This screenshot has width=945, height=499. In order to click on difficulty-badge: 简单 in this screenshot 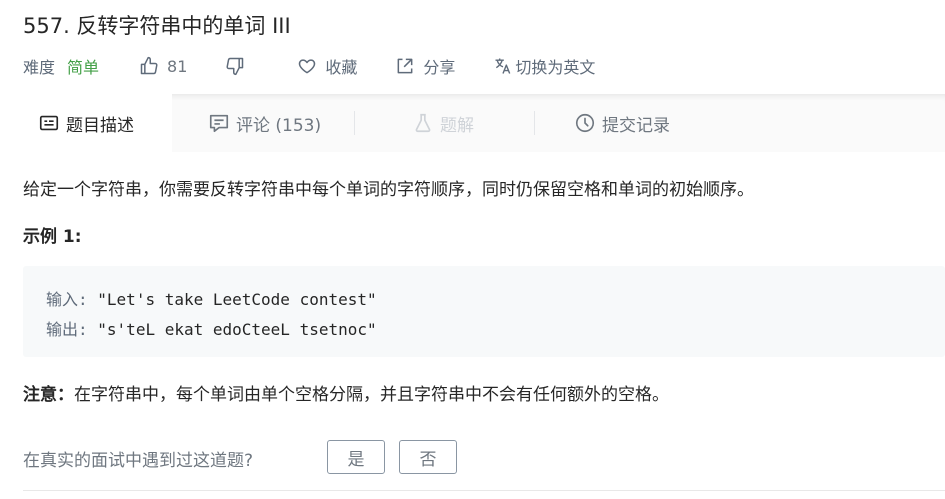, I will do `click(83, 67)`.